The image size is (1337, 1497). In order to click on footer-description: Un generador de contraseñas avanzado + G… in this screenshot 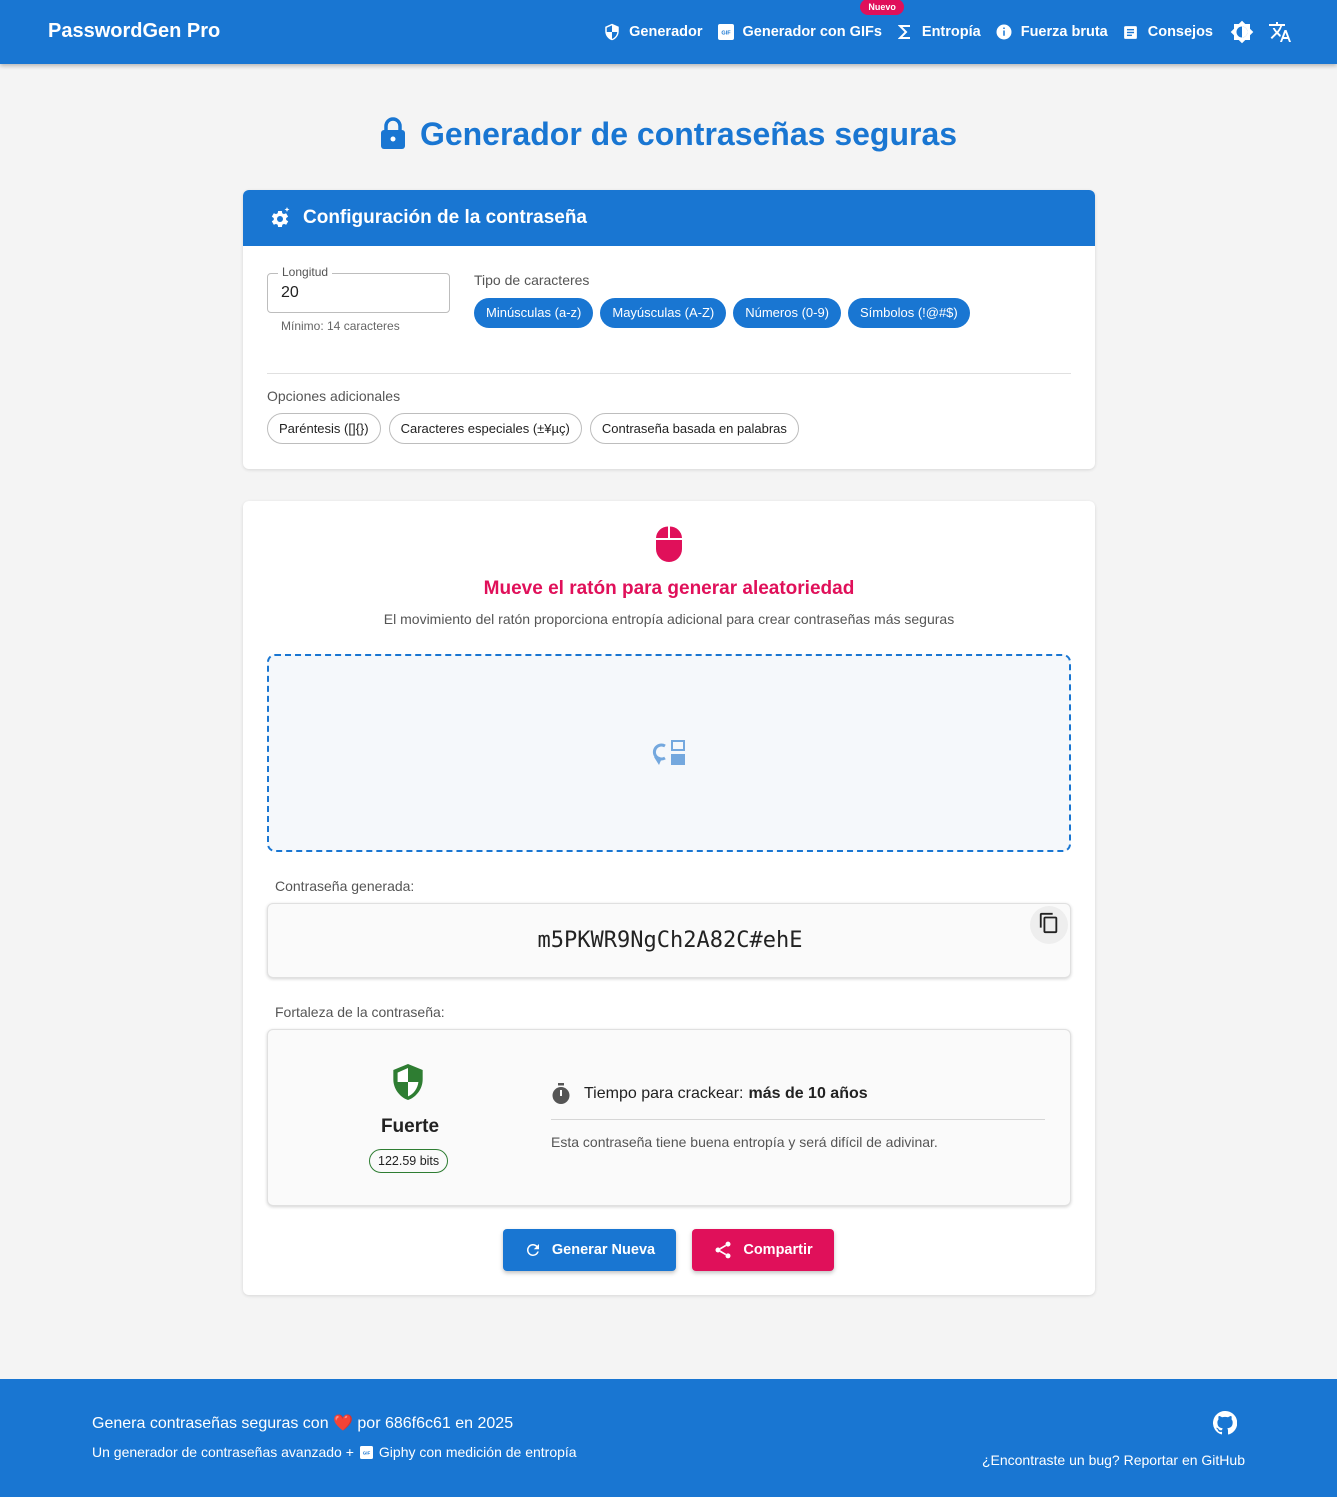, I will do `click(334, 1452)`.